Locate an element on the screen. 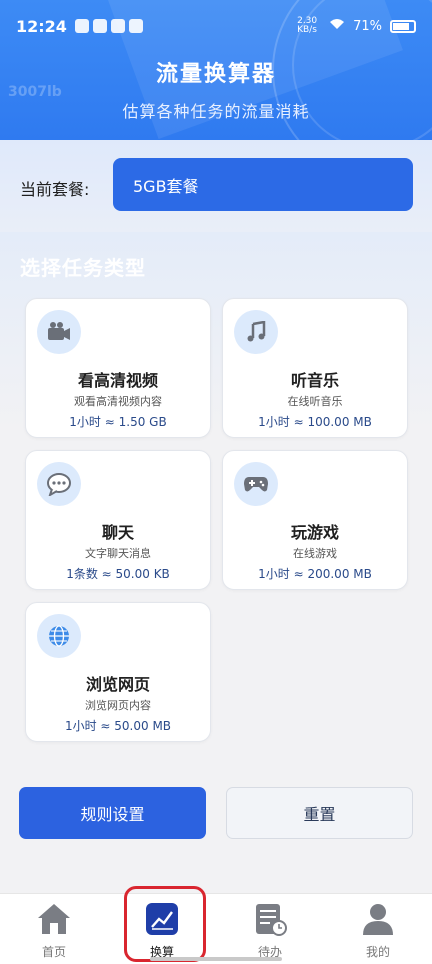  reset-button: 重置 is located at coordinates (319, 813).